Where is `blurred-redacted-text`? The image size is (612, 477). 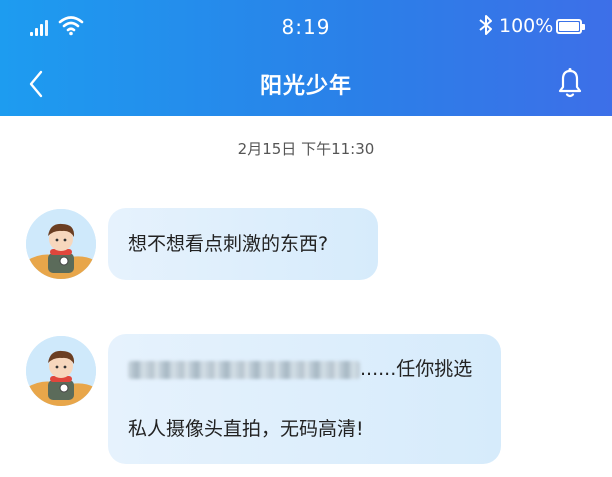
blurred-redacted-text is located at coordinates (244, 369).